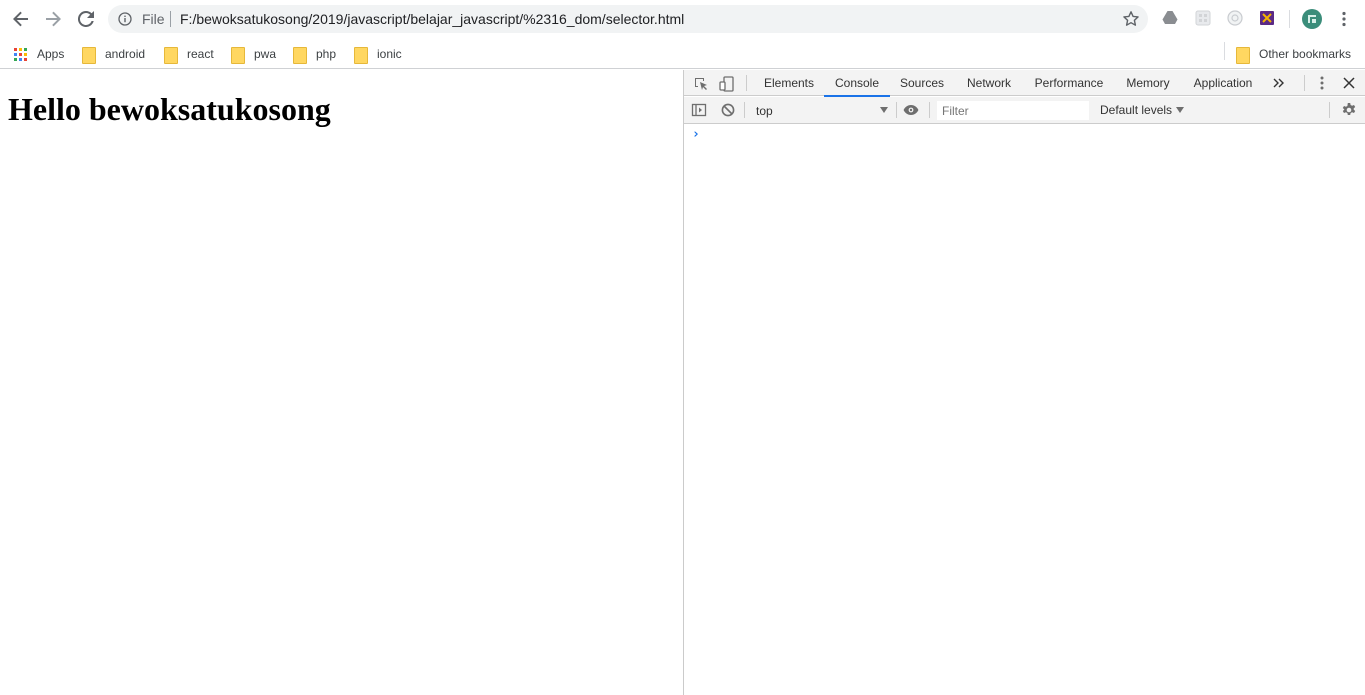  What do you see at coordinates (1013, 110) in the screenshot?
I see `console-filter-input` at bounding box center [1013, 110].